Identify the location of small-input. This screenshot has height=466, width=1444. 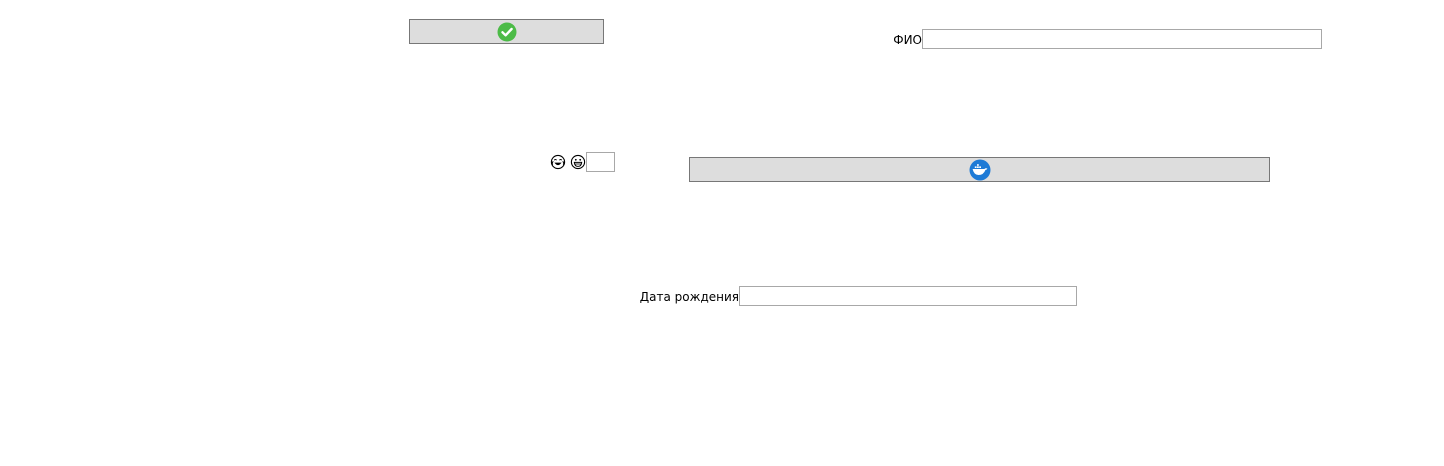
(600, 162).